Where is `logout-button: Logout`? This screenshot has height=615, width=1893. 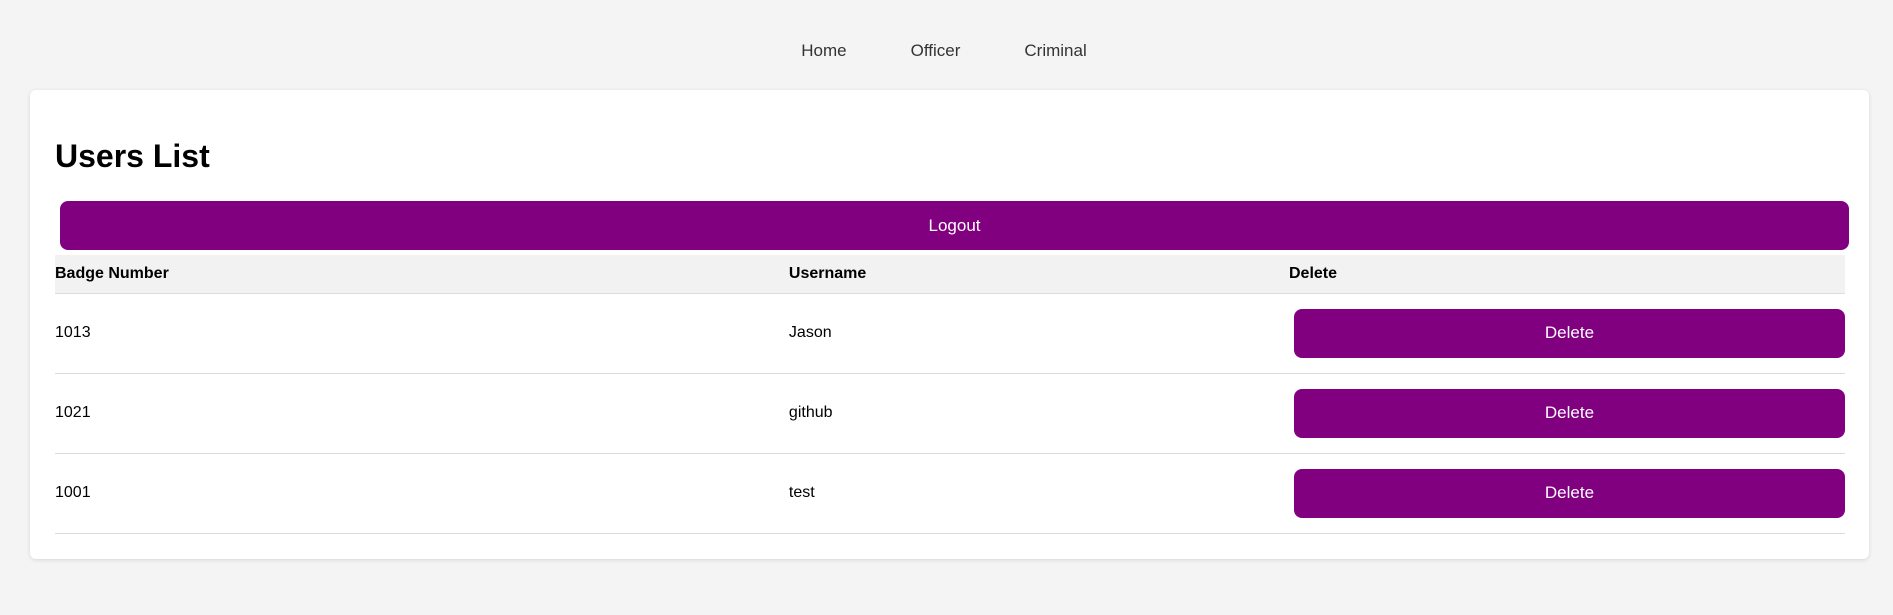 logout-button: Logout is located at coordinates (954, 225).